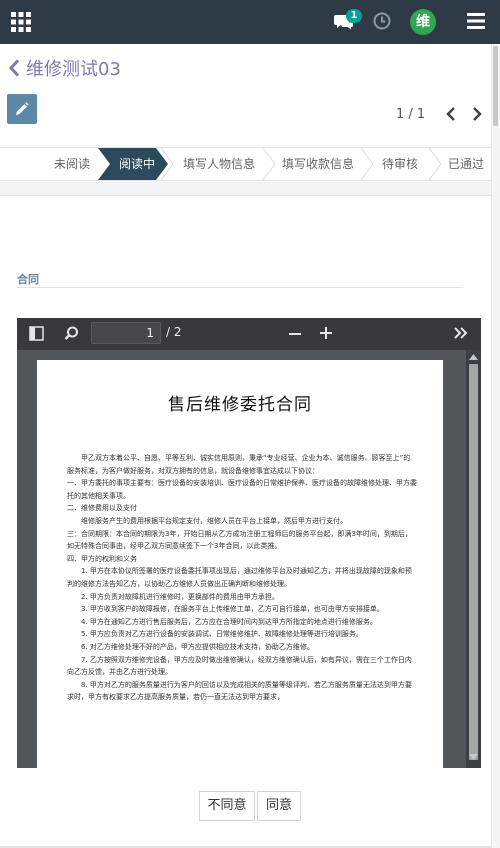 The height and width of the screenshot is (848, 500). Describe the element at coordinates (126, 333) in the screenshot. I see `page-number-input: 1` at that location.